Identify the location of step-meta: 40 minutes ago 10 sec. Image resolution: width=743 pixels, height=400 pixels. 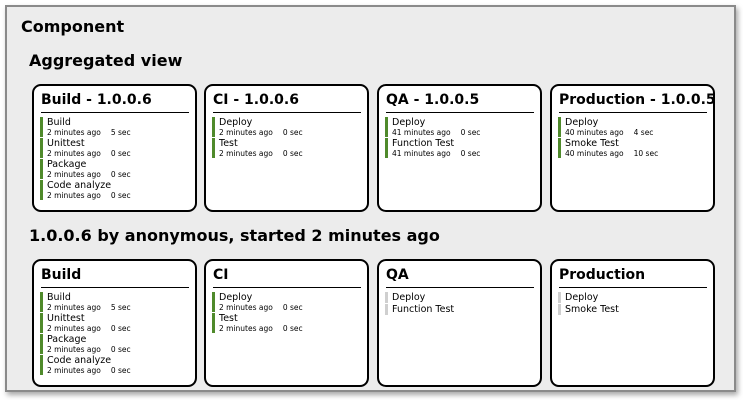
(639, 153).